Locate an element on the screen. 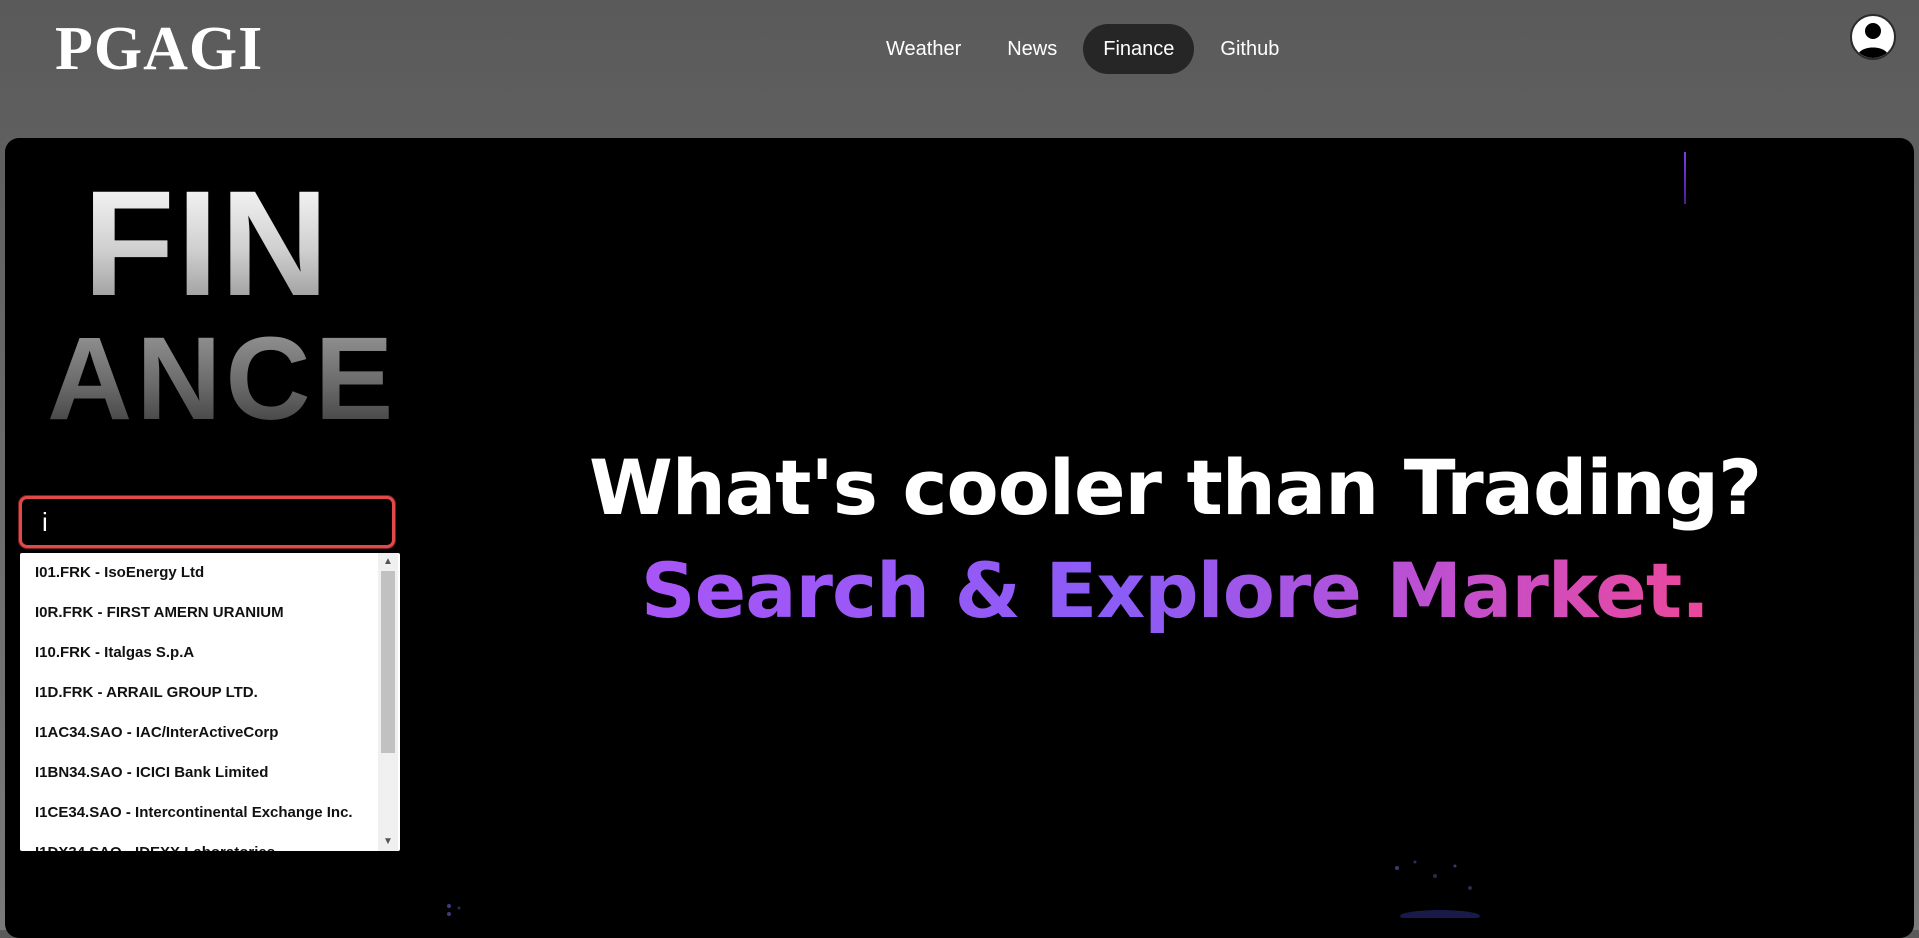 This screenshot has height=938, width=1919. user-avatar-icon is located at coordinates (1873, 37).